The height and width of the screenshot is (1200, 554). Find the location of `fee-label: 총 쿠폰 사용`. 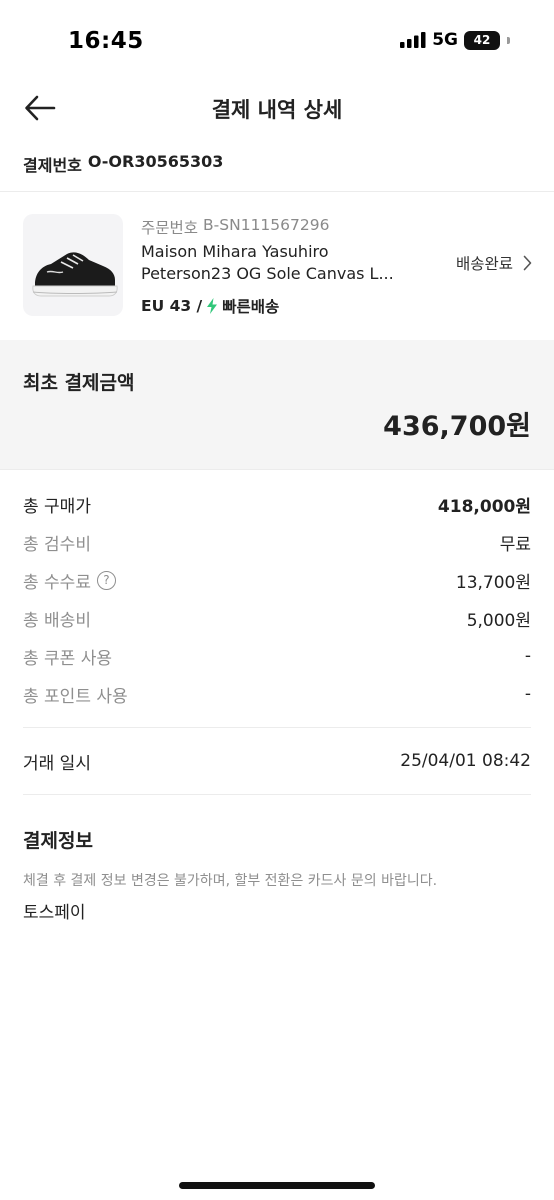

fee-label: 총 쿠폰 사용 is located at coordinates (68, 658).